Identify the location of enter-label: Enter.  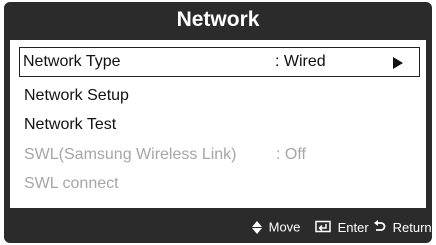
(353, 227).